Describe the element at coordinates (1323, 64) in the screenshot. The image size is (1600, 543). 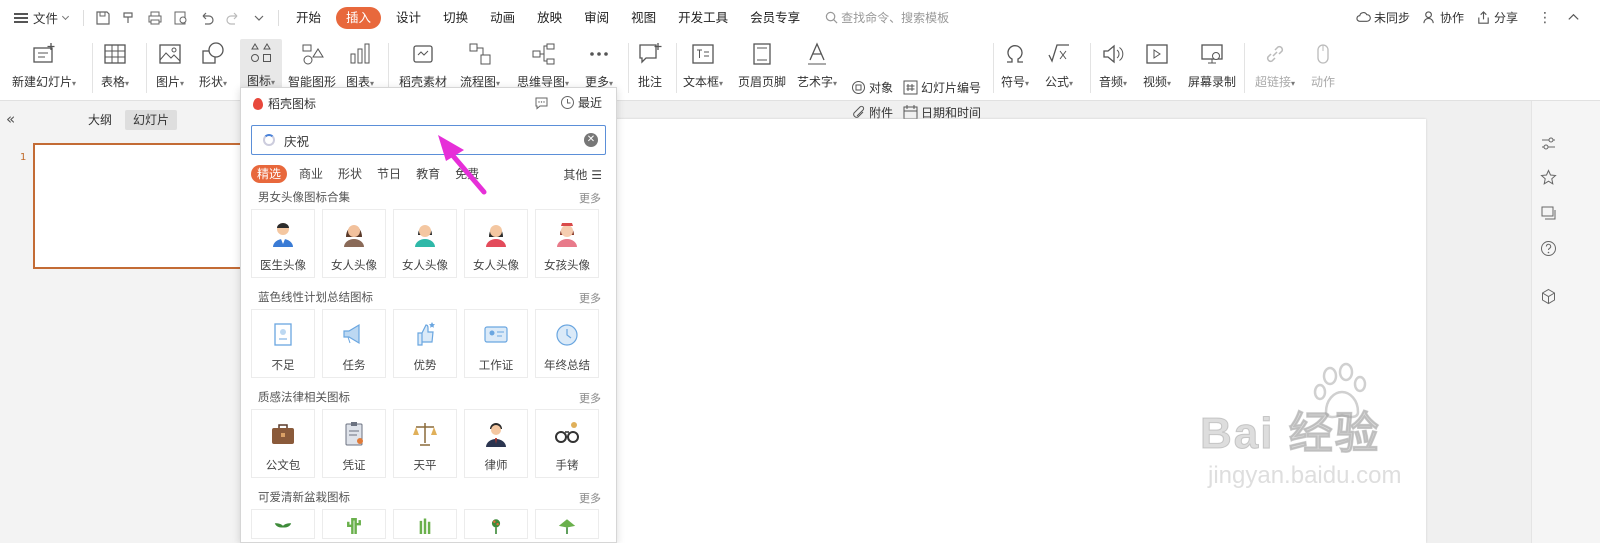
I see `action-button: 动作` at that location.